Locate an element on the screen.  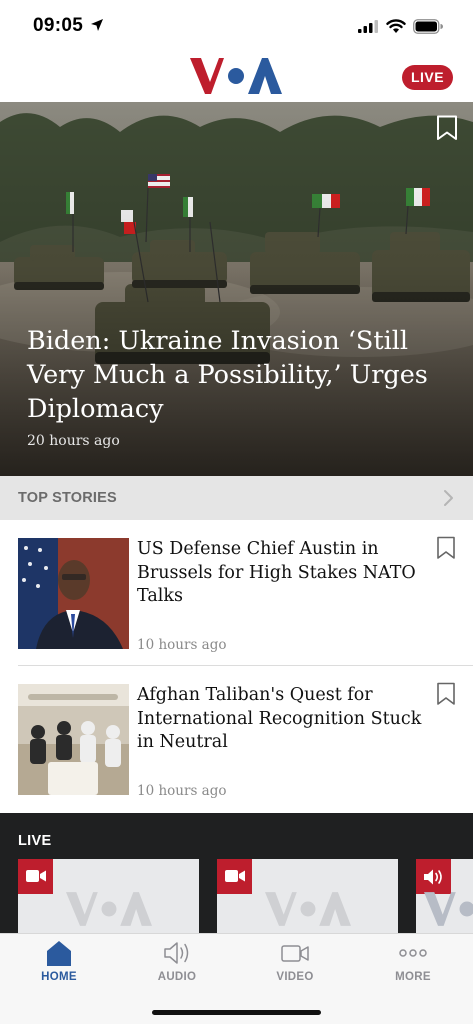
tab-video: VIDEO is located at coordinates (295, 964).